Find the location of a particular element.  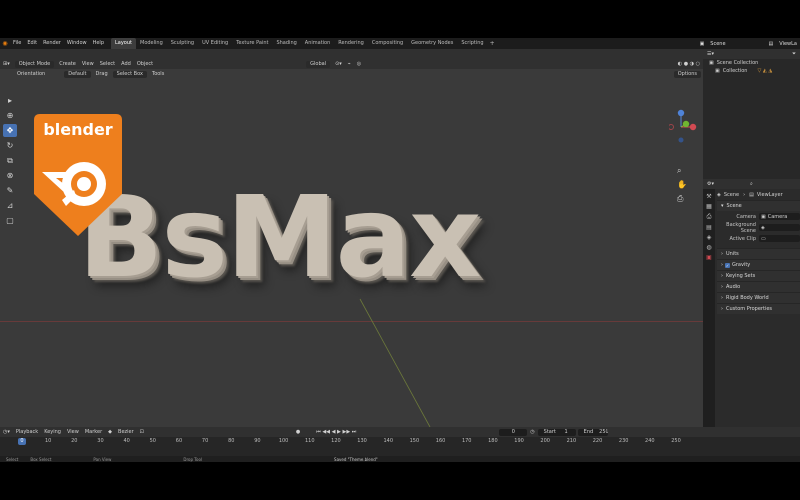

tab-rendering: Rendering is located at coordinates (351, 43).